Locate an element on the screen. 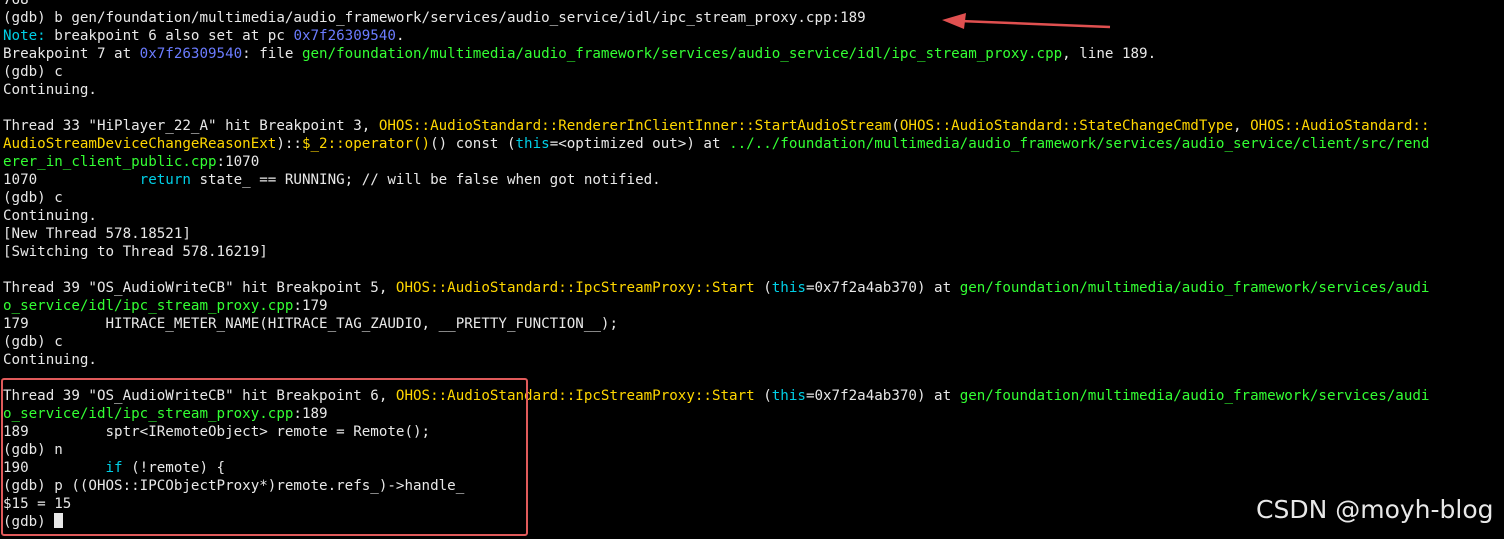  terminal-line: erer_in_client_public.cpp:1070 is located at coordinates (753, 162).